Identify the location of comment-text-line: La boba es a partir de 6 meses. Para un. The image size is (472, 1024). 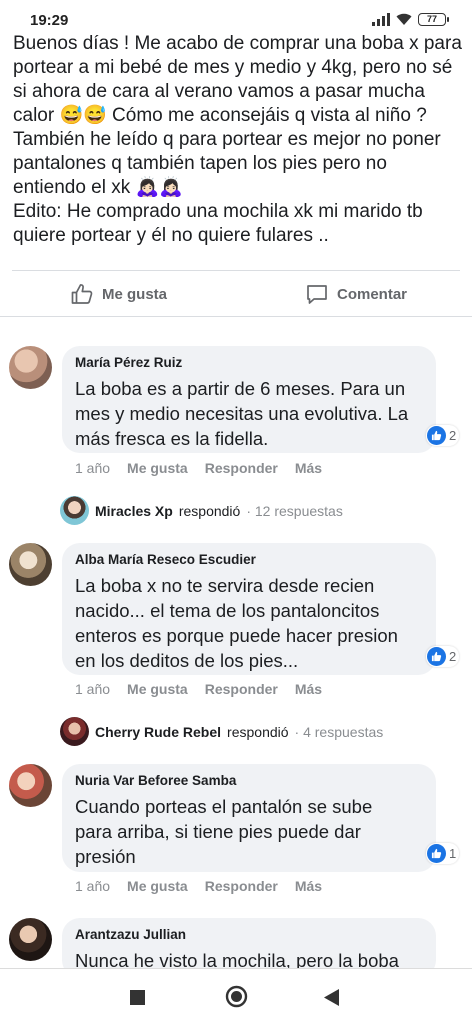
(240, 388).